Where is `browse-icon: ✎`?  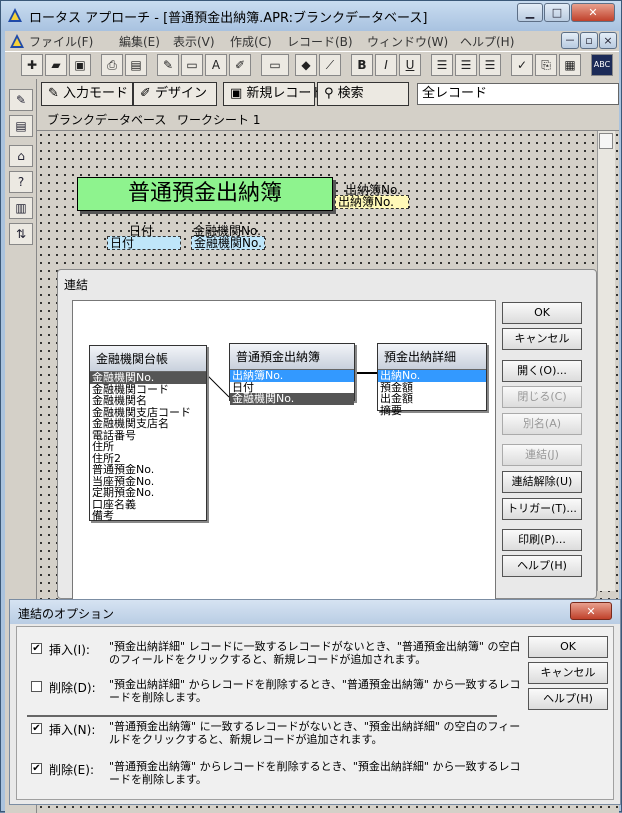
browse-icon: ✎ is located at coordinates (21, 100).